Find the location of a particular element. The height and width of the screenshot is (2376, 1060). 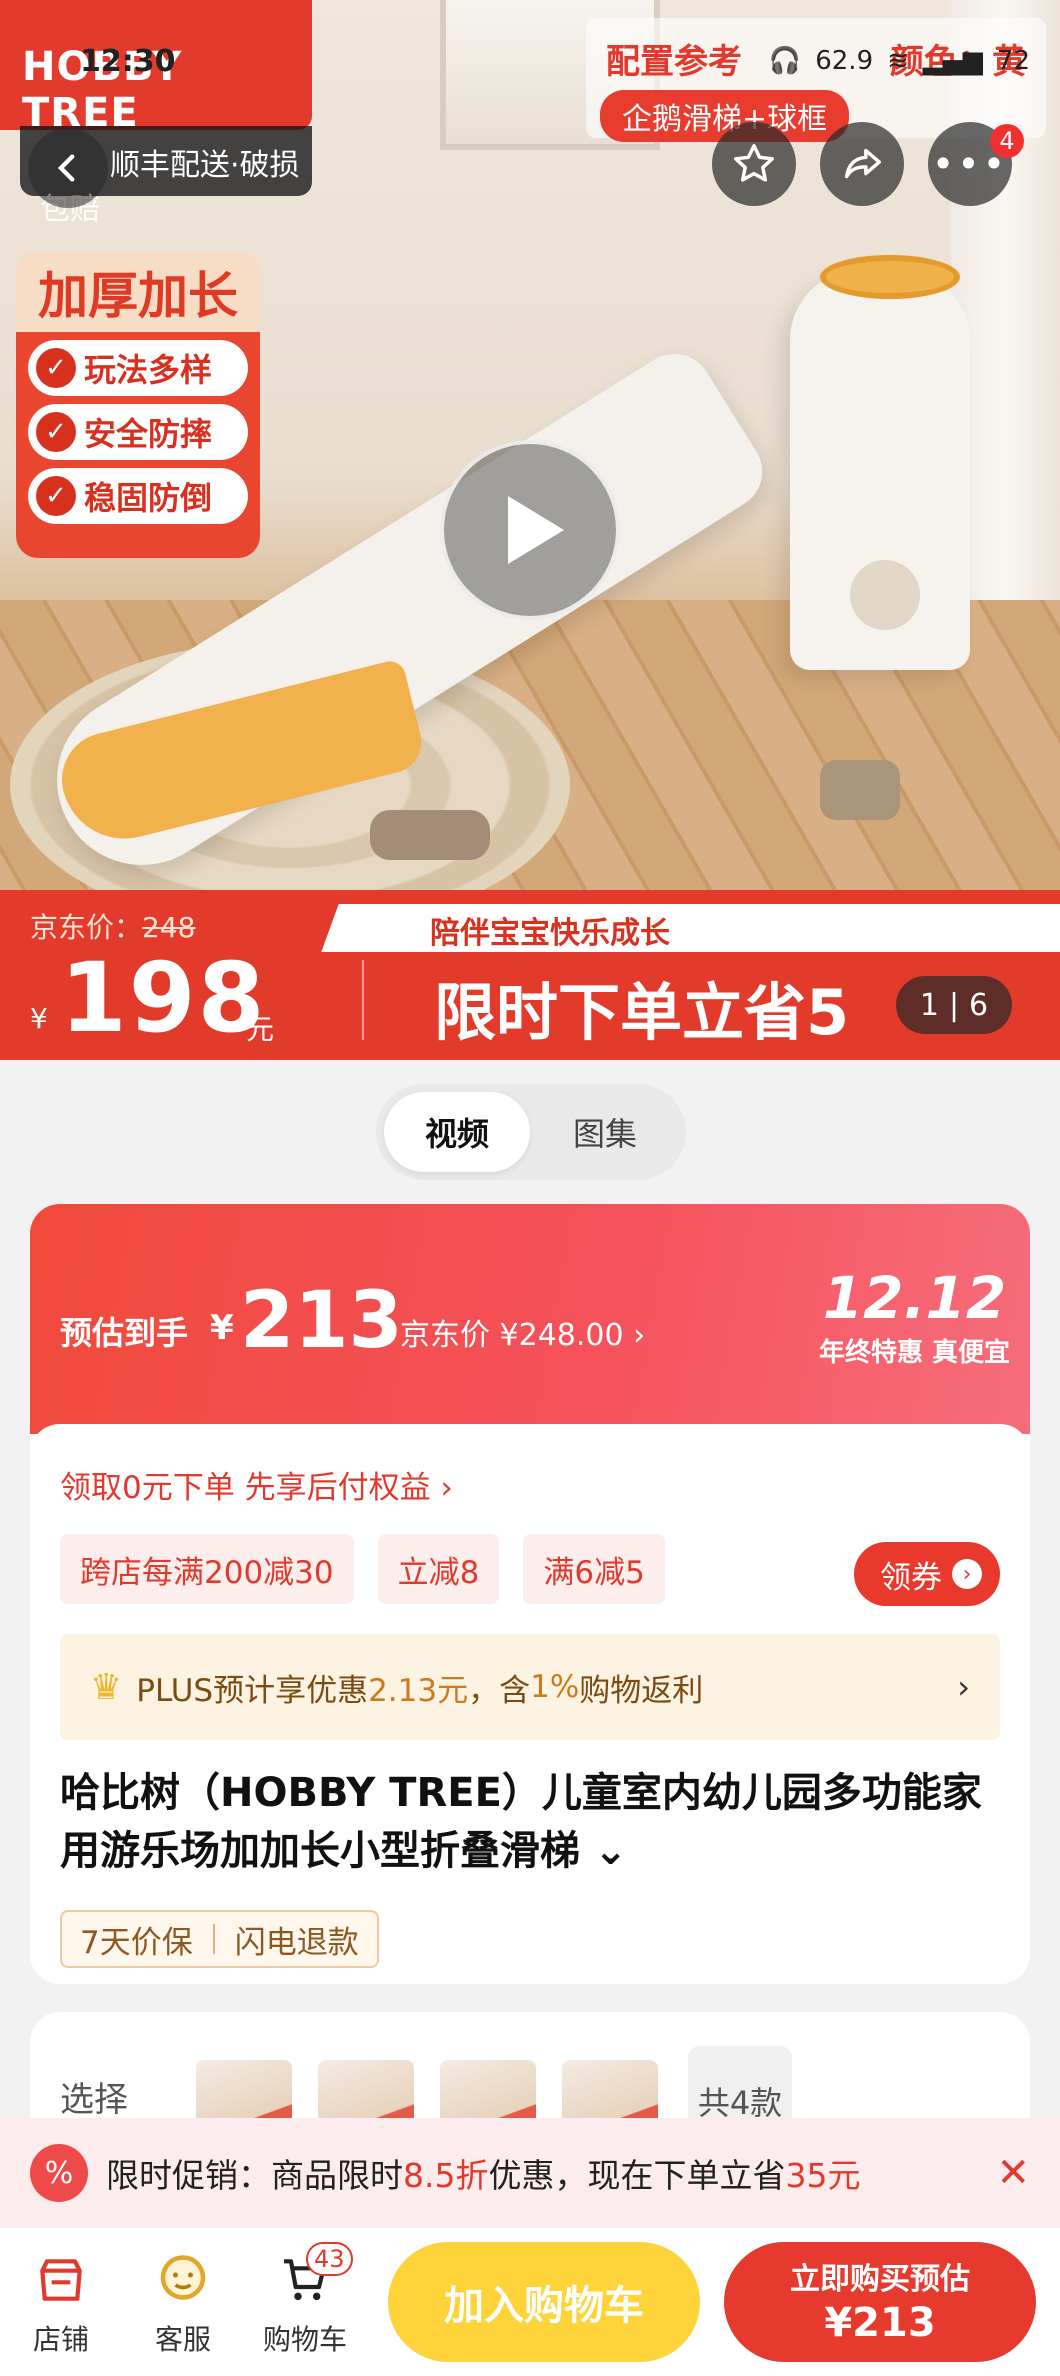

back-button is located at coordinates (68, 168).